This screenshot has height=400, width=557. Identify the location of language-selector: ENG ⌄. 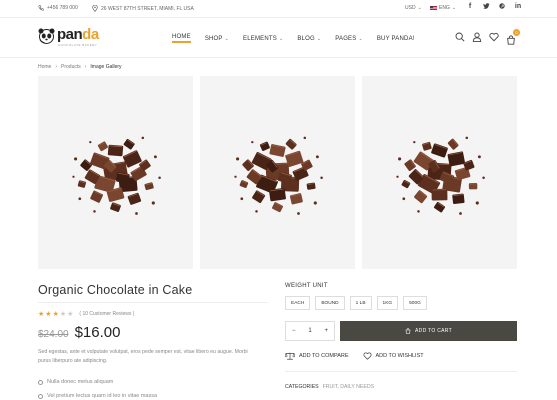
(443, 8).